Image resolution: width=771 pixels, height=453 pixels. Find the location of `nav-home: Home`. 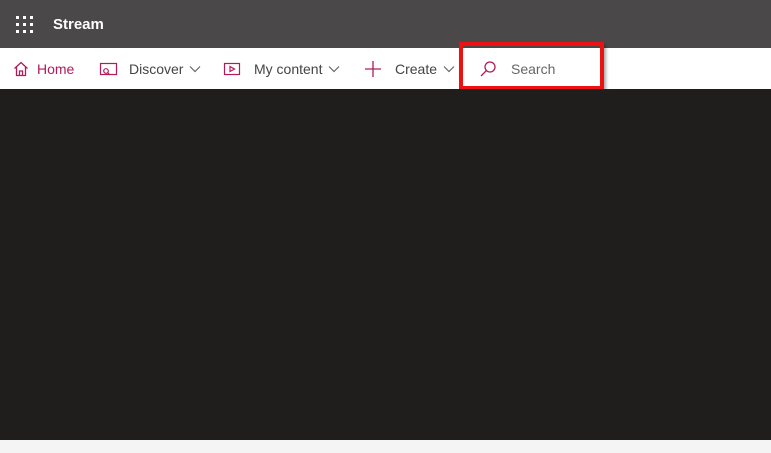

nav-home: Home is located at coordinates (43, 68).